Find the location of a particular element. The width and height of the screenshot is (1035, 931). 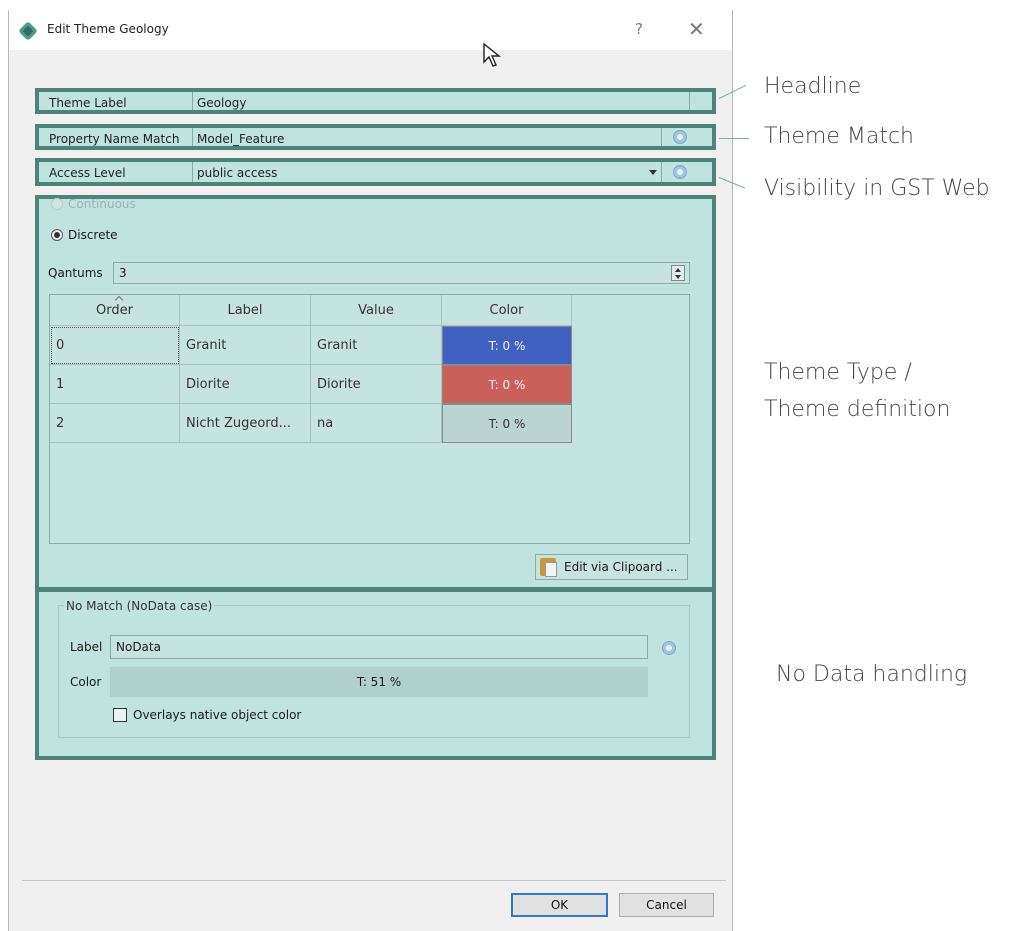

table-cell-value: Diorite is located at coordinates (376, 384).